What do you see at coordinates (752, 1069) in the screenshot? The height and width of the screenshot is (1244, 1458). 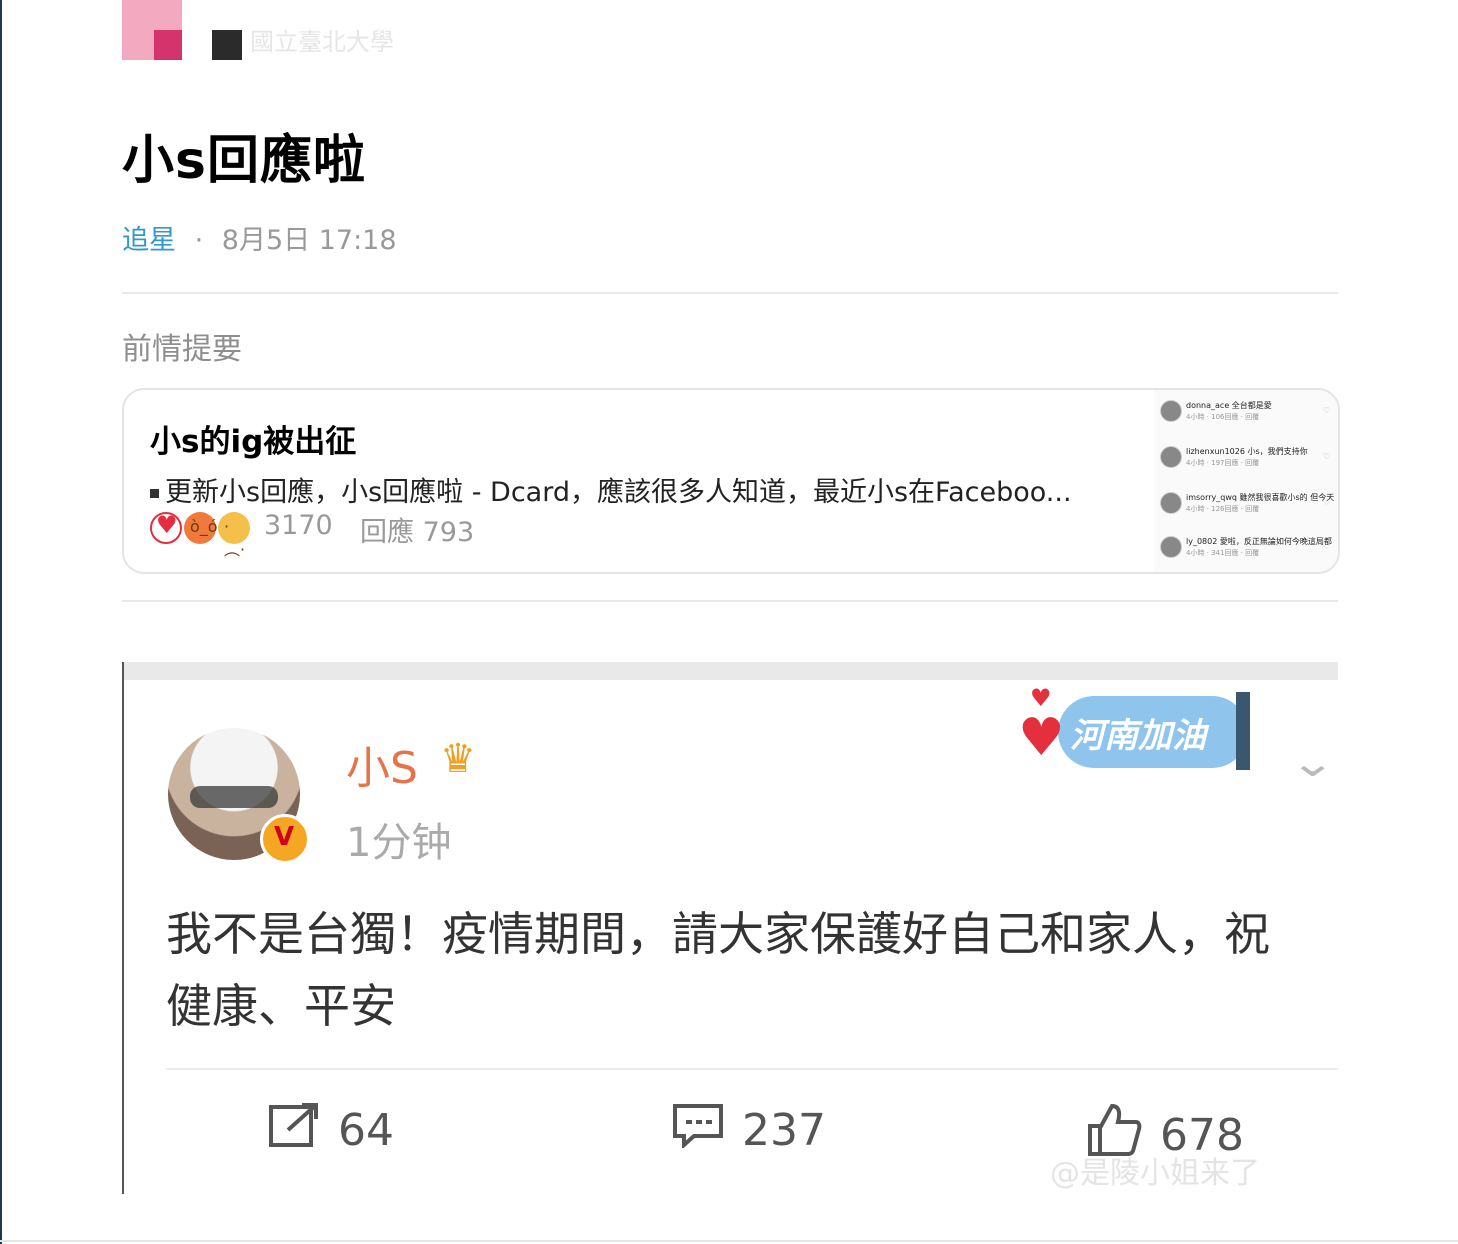 I see `weibo-divider` at bounding box center [752, 1069].